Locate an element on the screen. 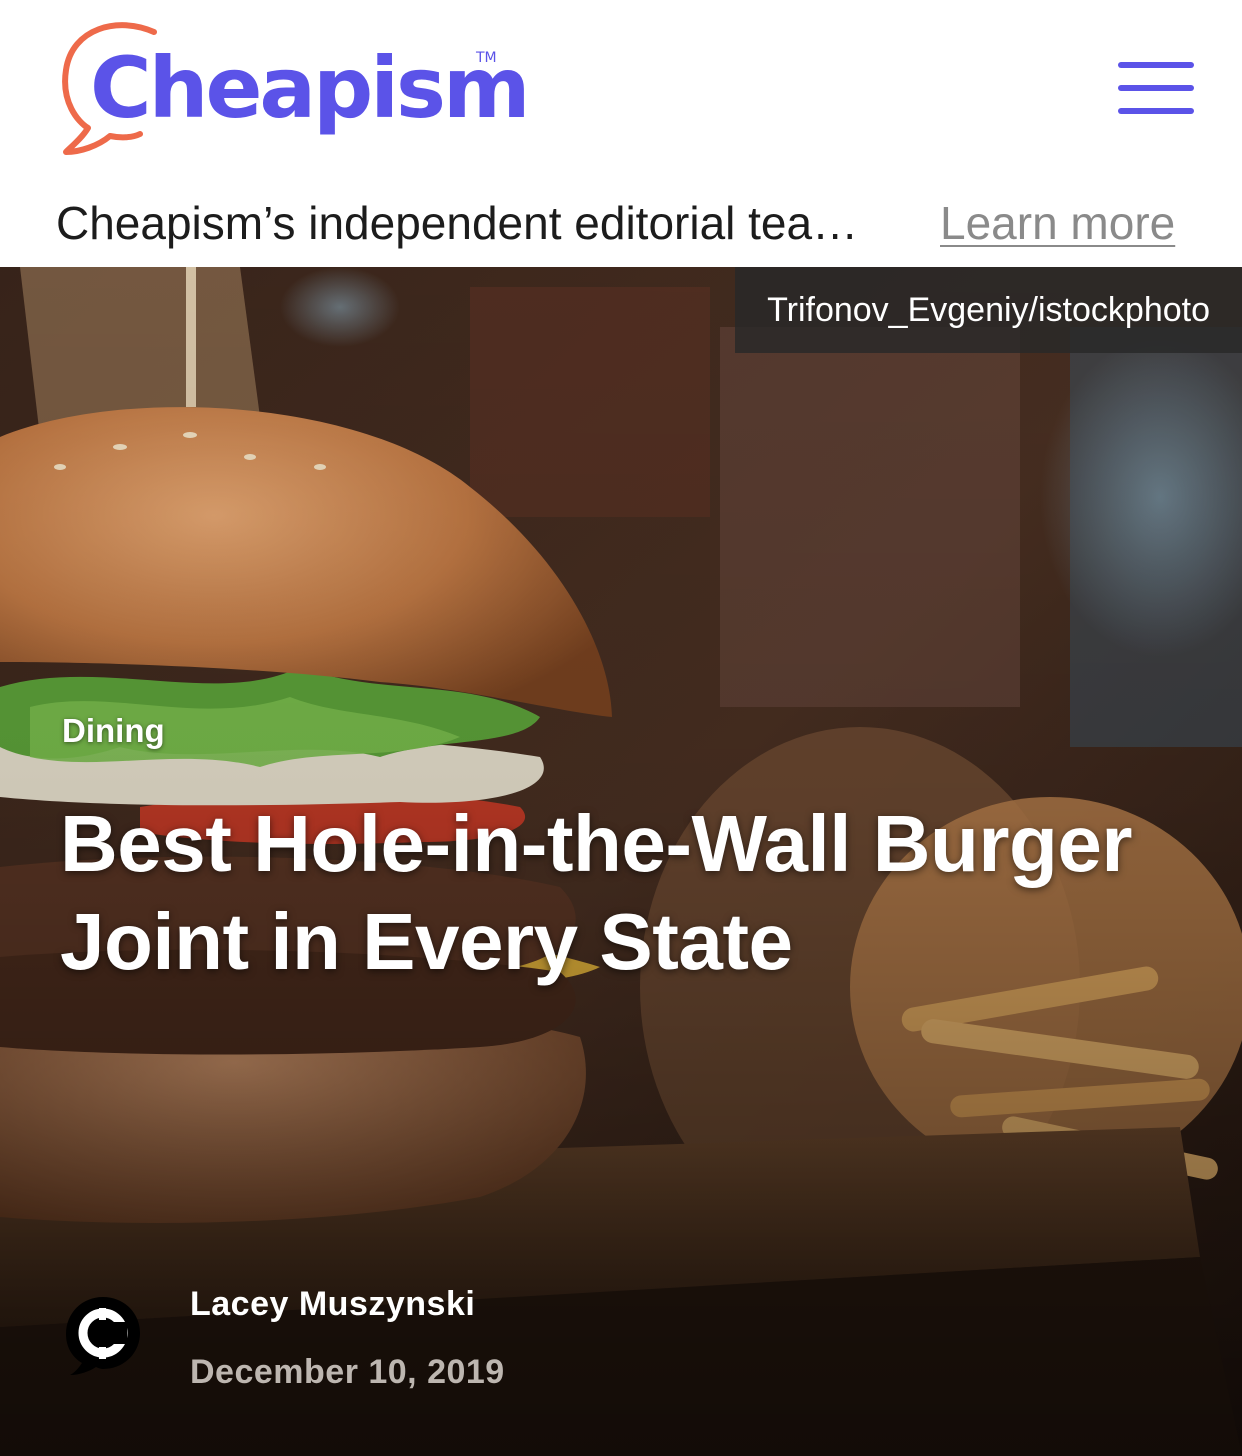 The image size is (1242, 1456). category-link: Dining is located at coordinates (113, 731).